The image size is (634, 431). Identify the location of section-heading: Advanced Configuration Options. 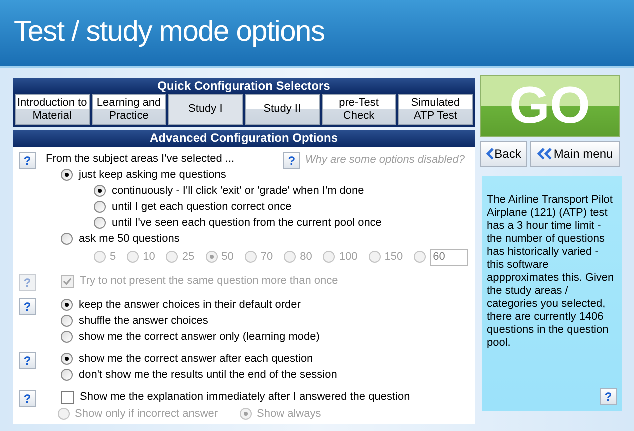
(244, 138).